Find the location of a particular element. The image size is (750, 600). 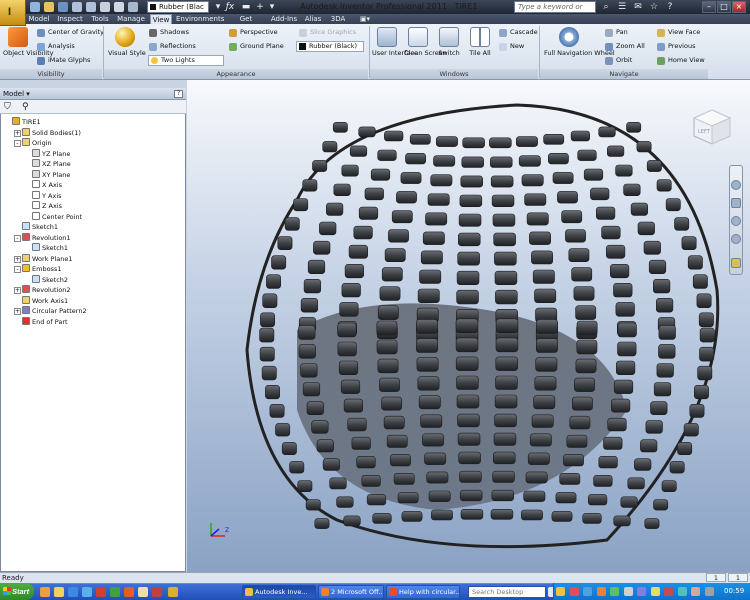

communication-center-icon: ✉ is located at coordinates (638, 7).